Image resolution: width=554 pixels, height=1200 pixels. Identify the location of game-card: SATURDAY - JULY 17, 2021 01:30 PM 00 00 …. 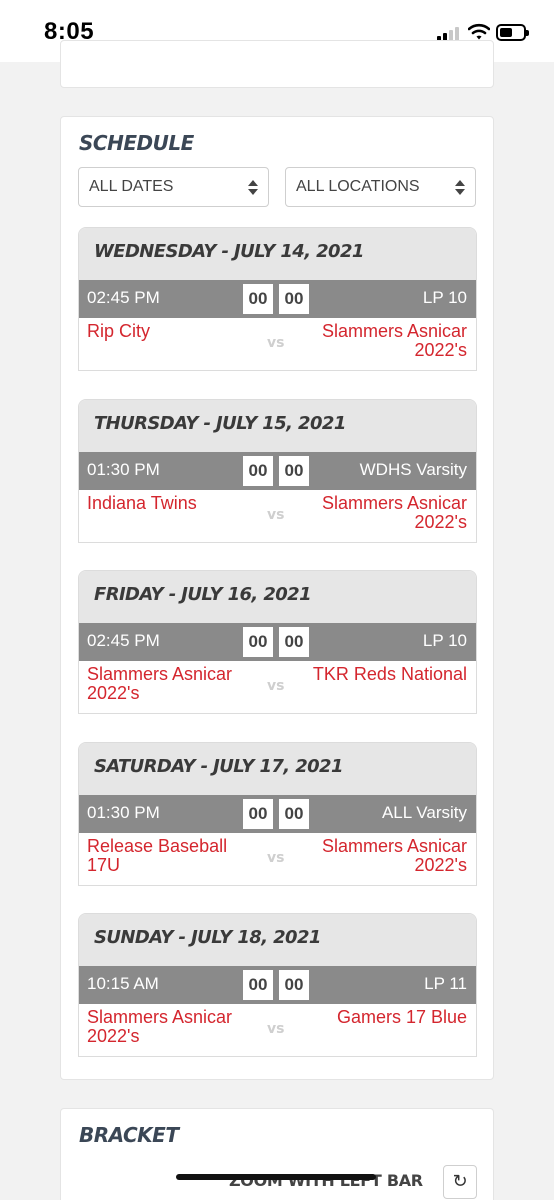
(277, 814).